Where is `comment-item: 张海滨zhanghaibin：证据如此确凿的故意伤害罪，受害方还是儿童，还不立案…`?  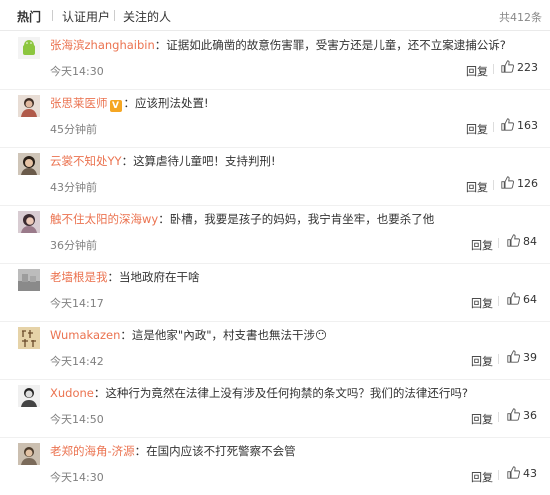 comment-item: 张海滨zhanghaibin：证据如此确凿的故意伤害罪，受害方还是儿童，还不立案… is located at coordinates (275, 60).